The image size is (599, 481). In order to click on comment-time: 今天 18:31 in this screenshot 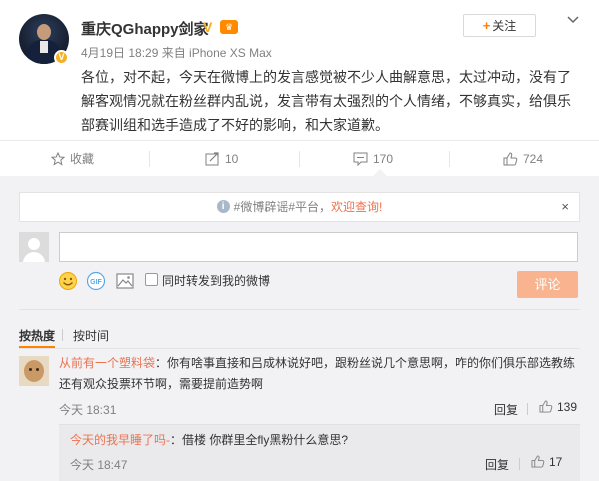, I will do `click(88, 410)`.